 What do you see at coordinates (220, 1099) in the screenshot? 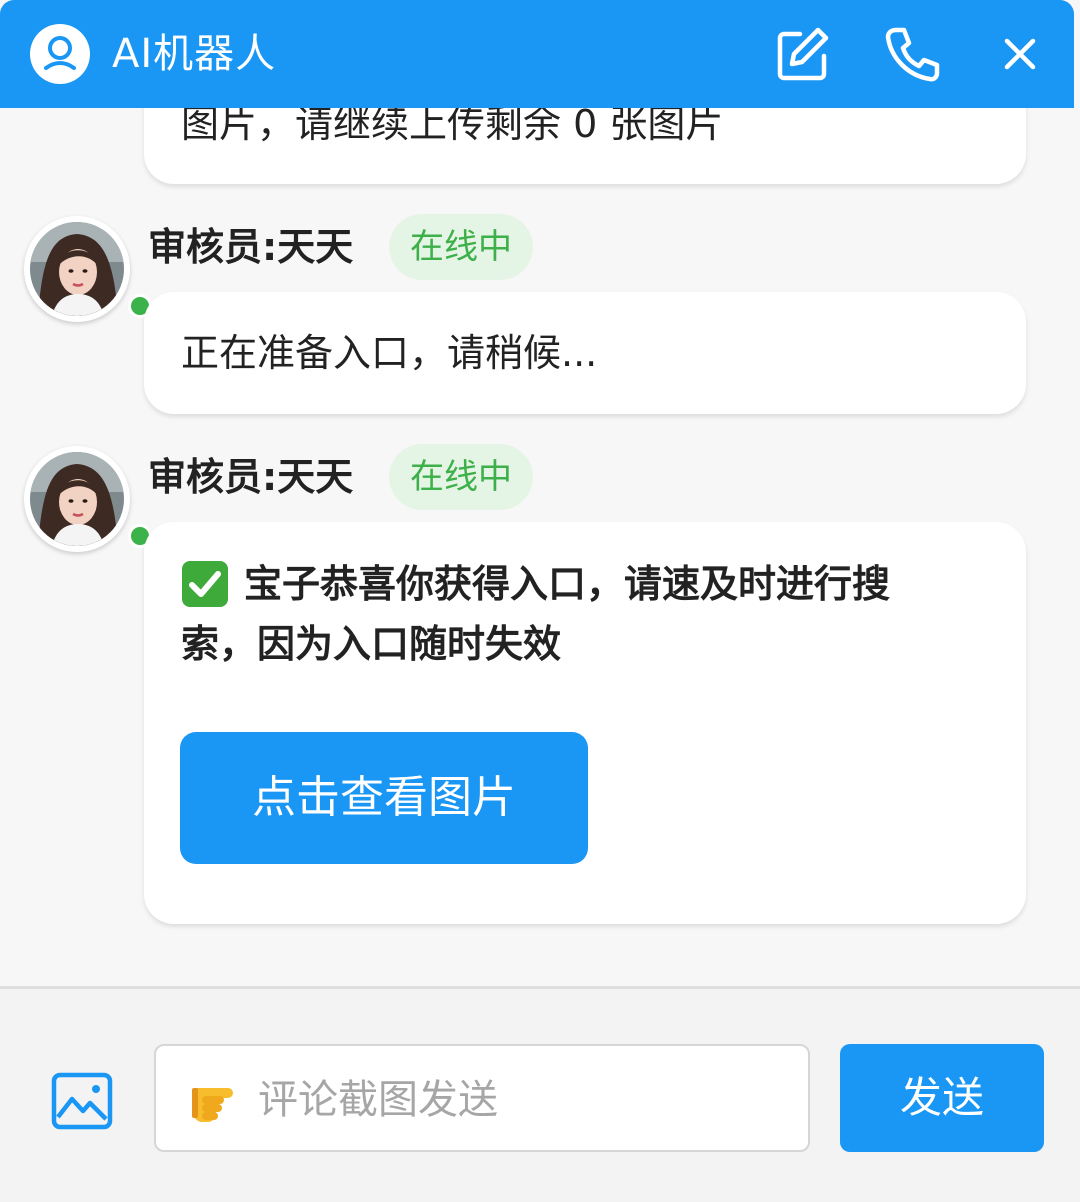
I see `pointing-hand-icon` at bounding box center [220, 1099].